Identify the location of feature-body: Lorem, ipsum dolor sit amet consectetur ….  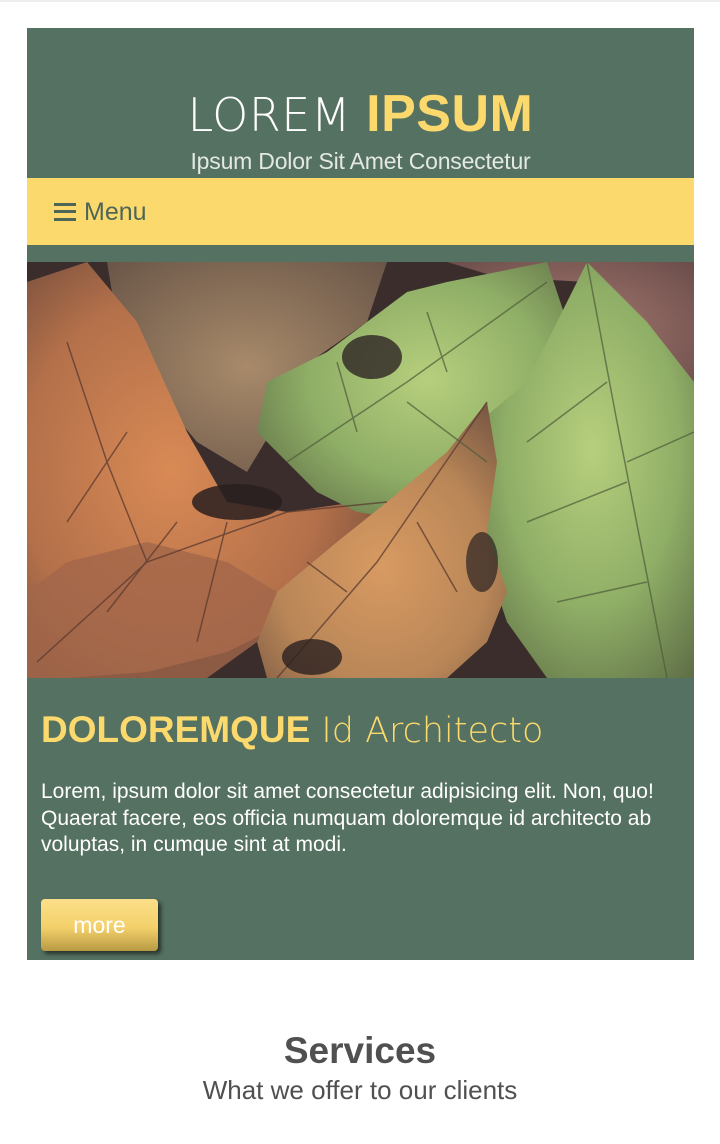
(347, 818).